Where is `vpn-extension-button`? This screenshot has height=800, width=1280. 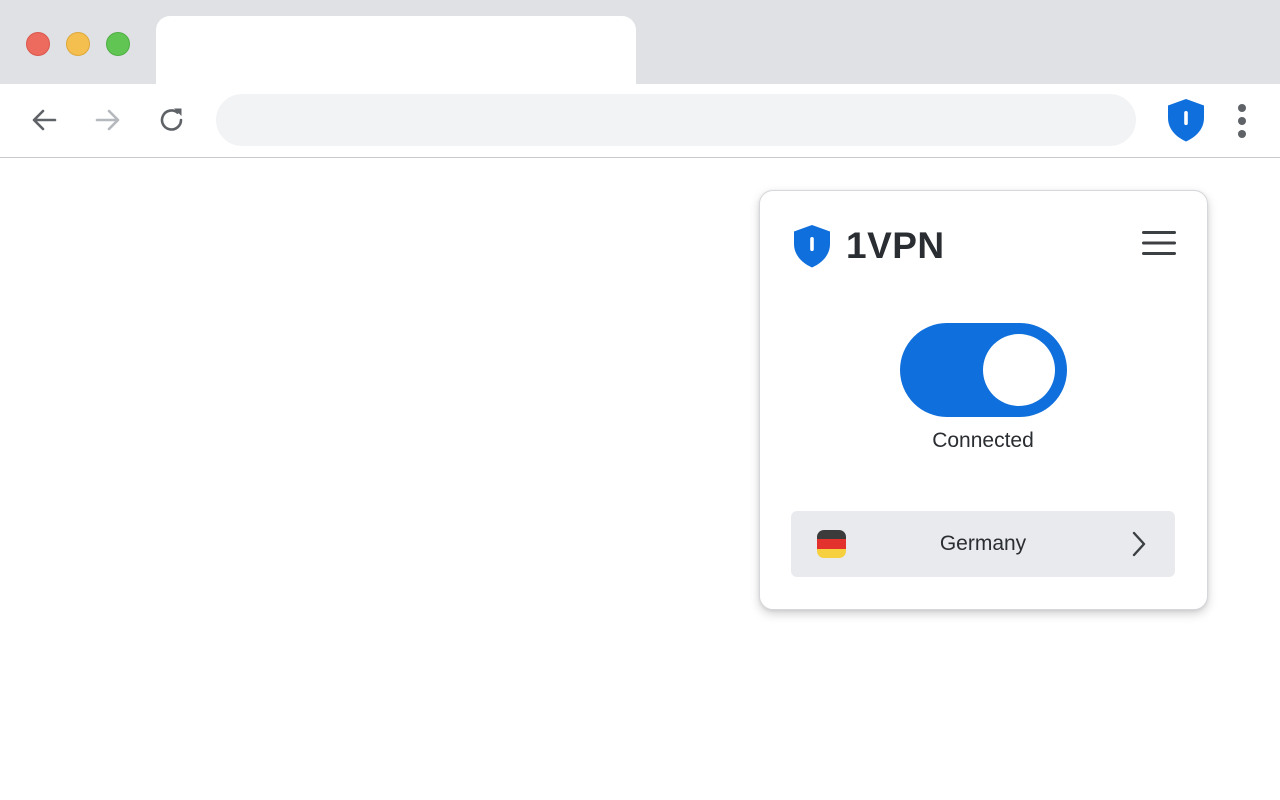
vpn-extension-button is located at coordinates (1186, 120).